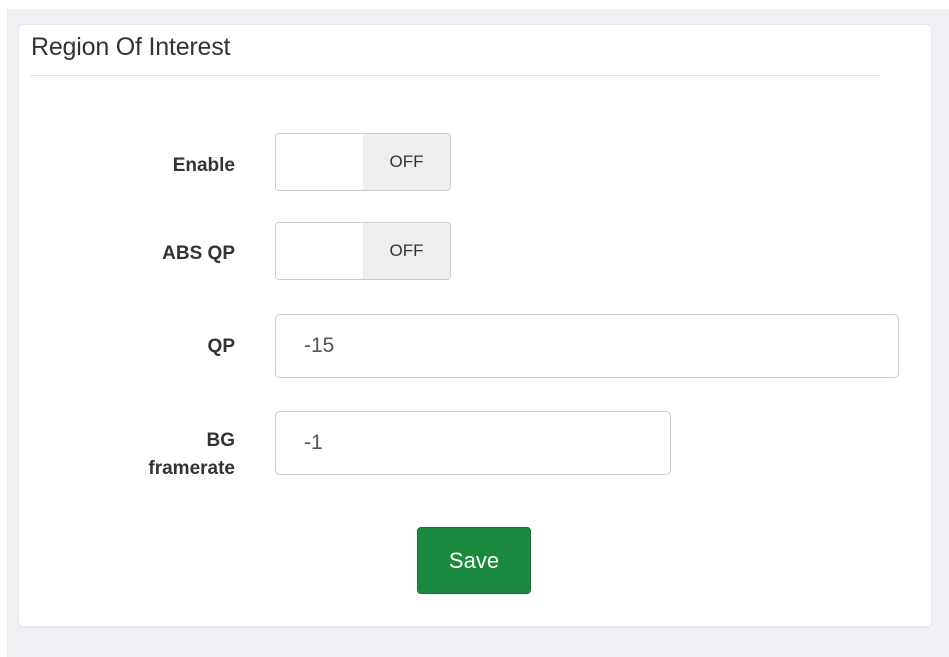  What do you see at coordinates (455, 75) in the screenshot?
I see `section-divider` at bounding box center [455, 75].